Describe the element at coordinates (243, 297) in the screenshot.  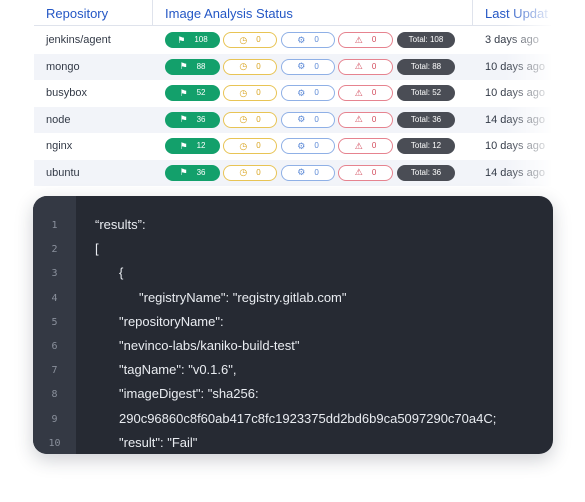
I see `code-line: "registryName": "registry.gitlab.com"` at that location.